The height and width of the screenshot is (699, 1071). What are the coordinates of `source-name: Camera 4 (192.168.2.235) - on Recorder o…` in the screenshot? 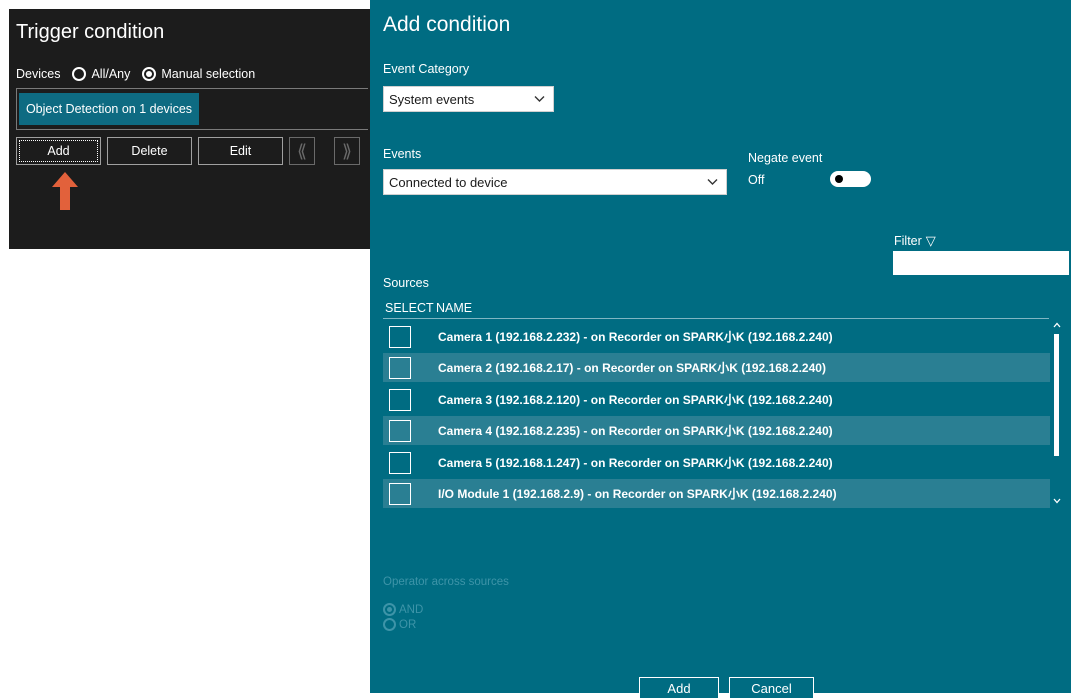 It's located at (635, 431).